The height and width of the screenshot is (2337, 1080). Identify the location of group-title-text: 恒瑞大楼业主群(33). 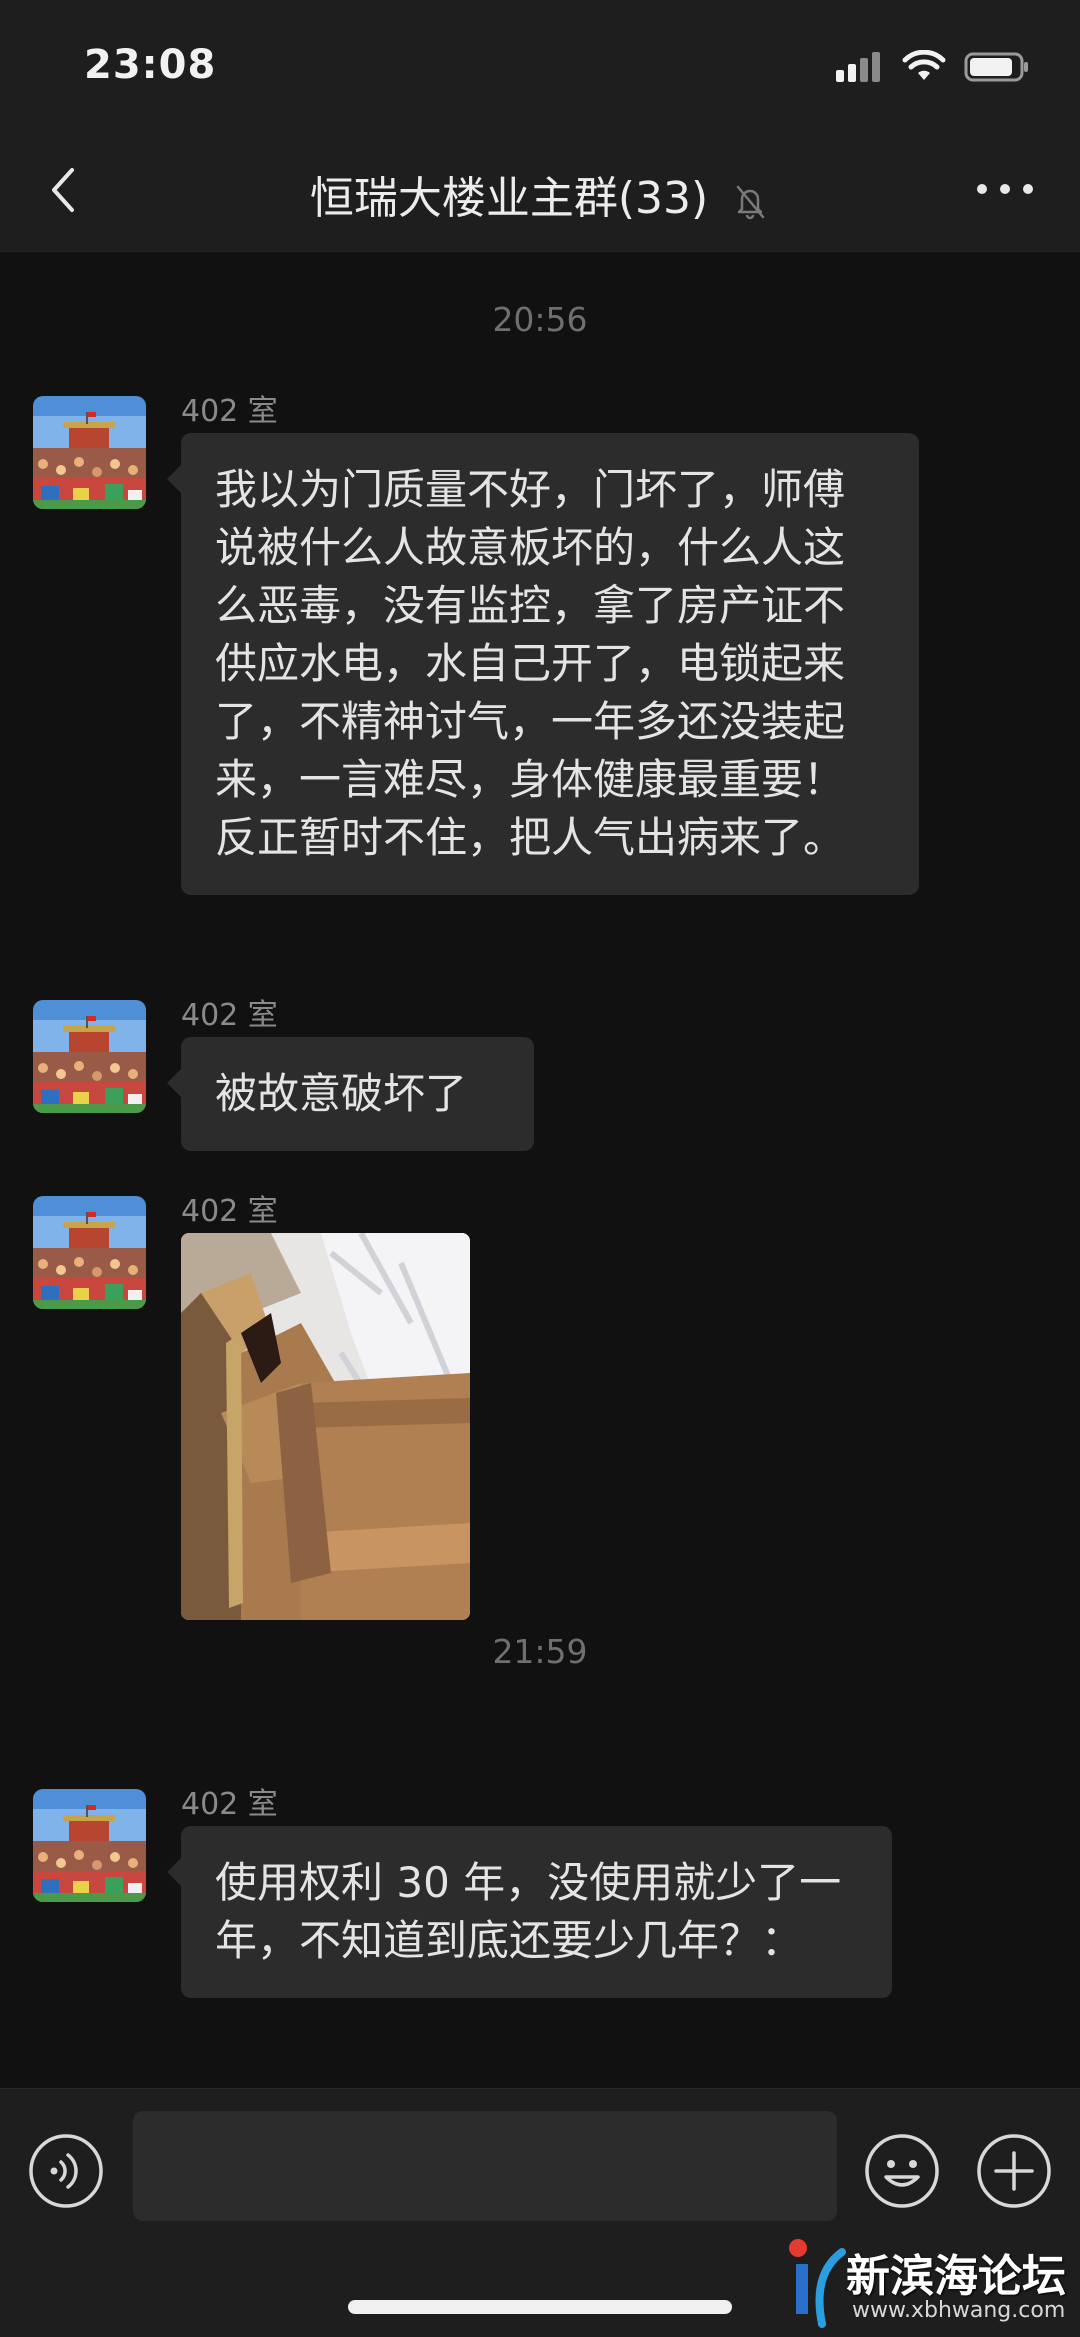
(509, 198).